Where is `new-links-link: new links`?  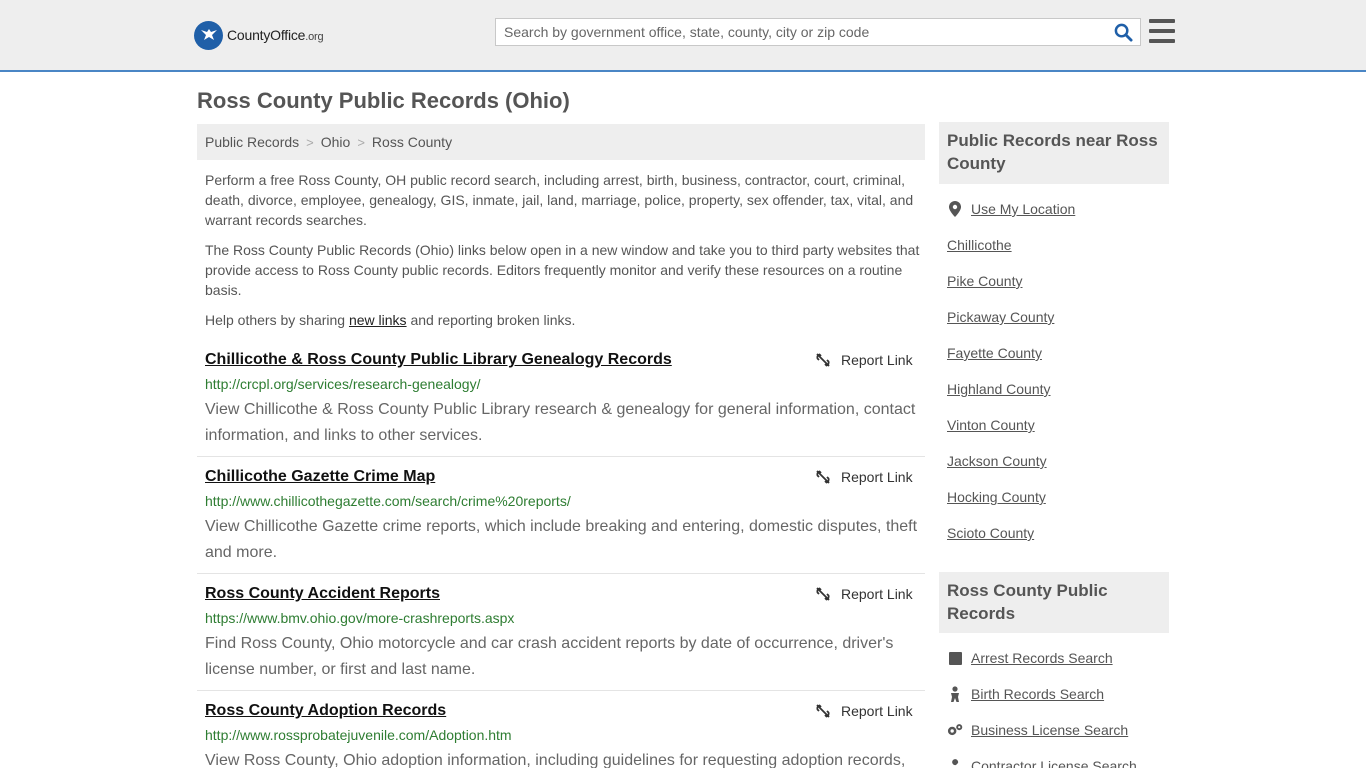
new-links-link: new links is located at coordinates (378, 320).